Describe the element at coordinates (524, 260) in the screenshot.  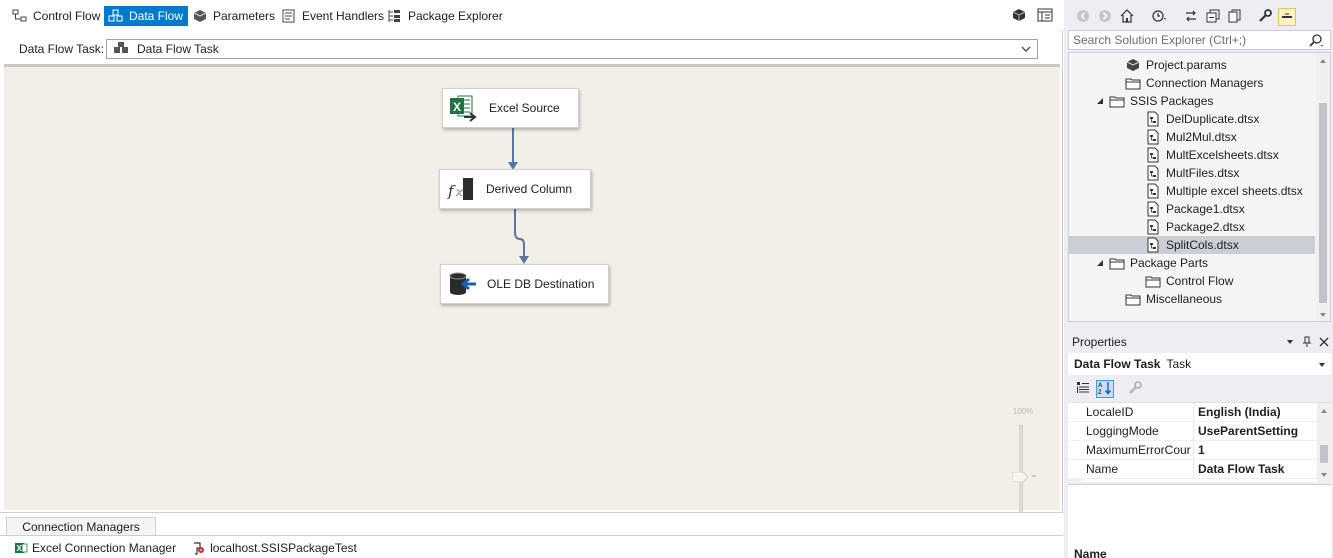
I see `arrowhead-derived-to-oledb` at that location.